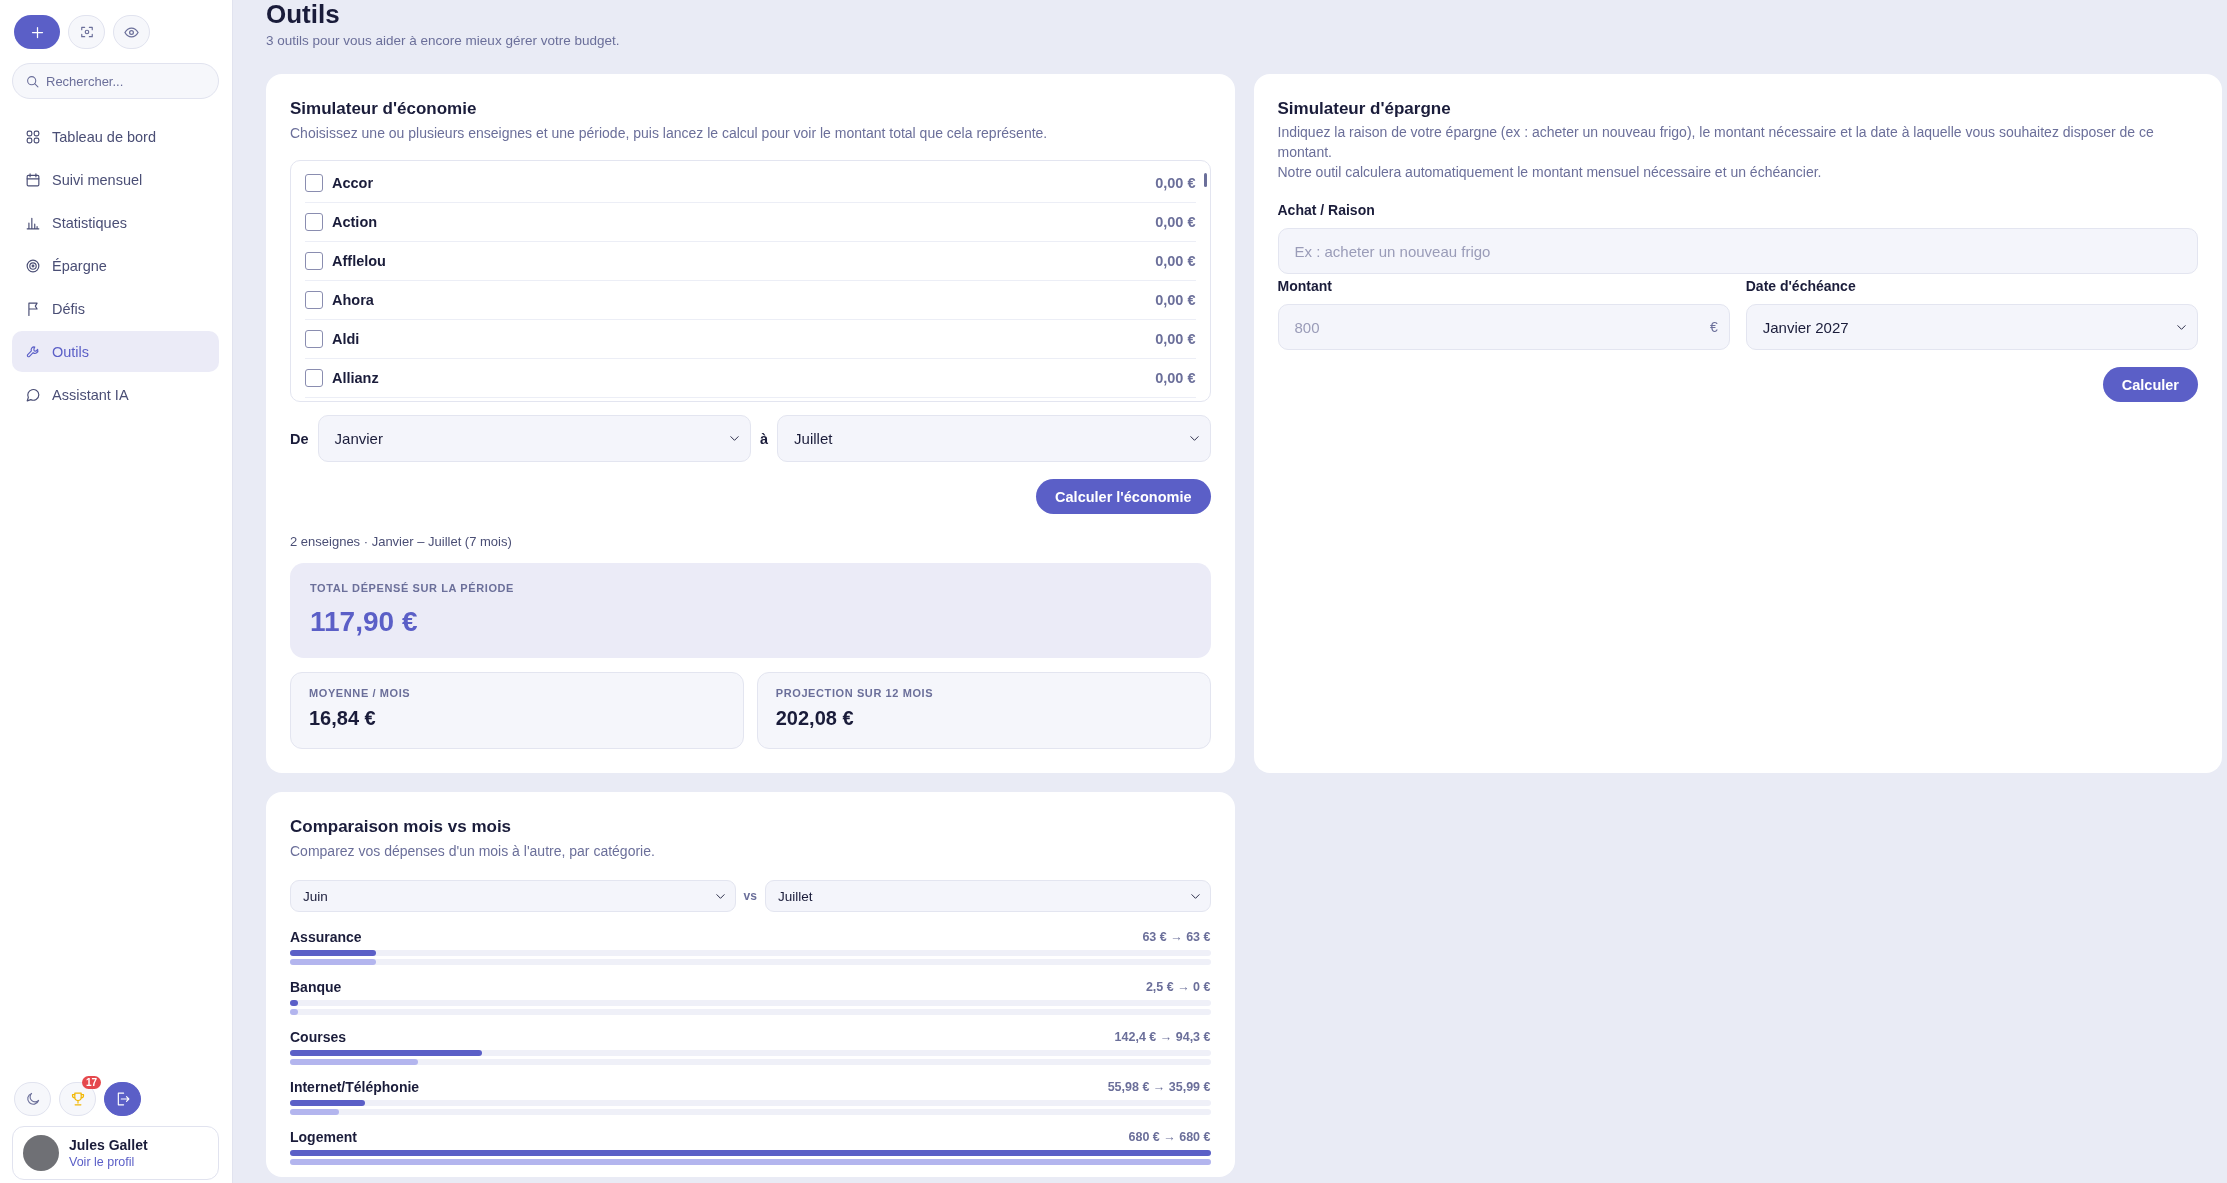 The width and height of the screenshot is (2227, 1183). What do you see at coordinates (1205, 180) in the screenshot?
I see `scrollbar-thumb` at bounding box center [1205, 180].